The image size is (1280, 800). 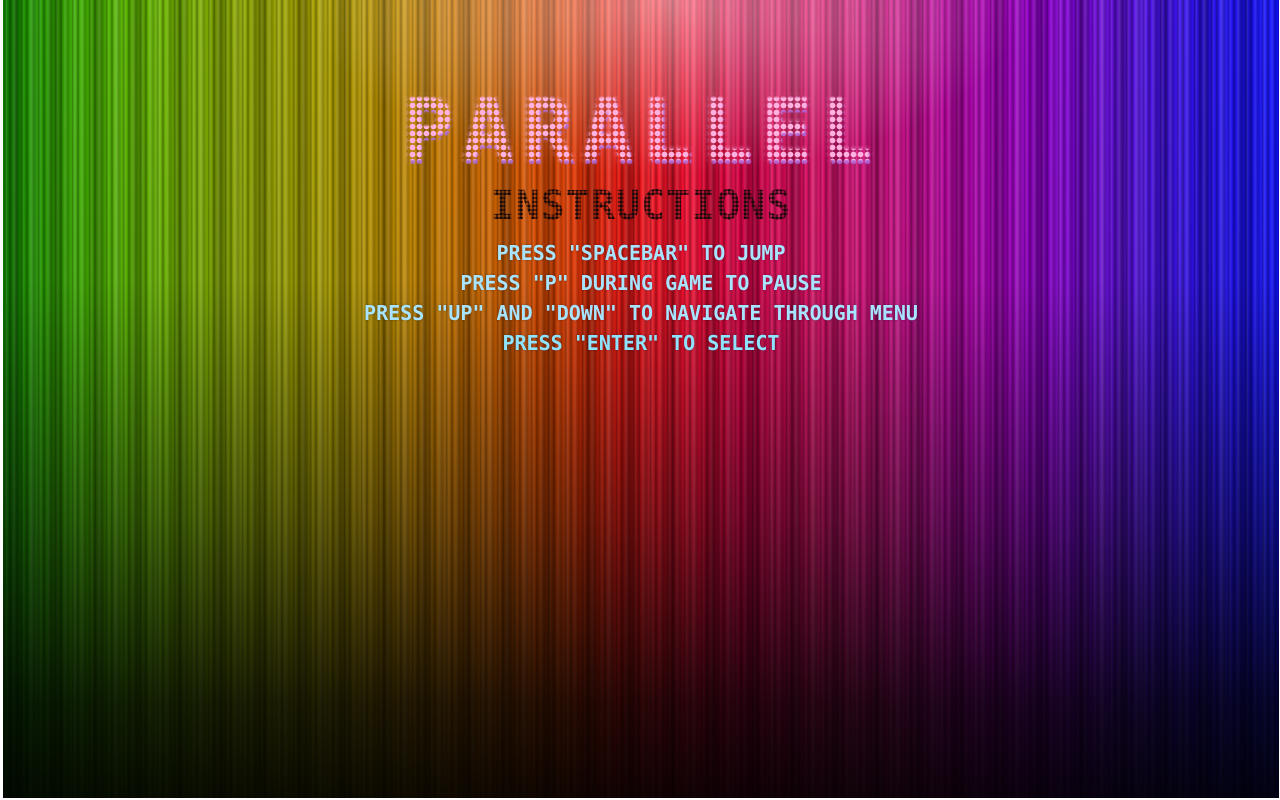 I want to click on game-title-logo: PARALLEL, so click(x=641, y=131).